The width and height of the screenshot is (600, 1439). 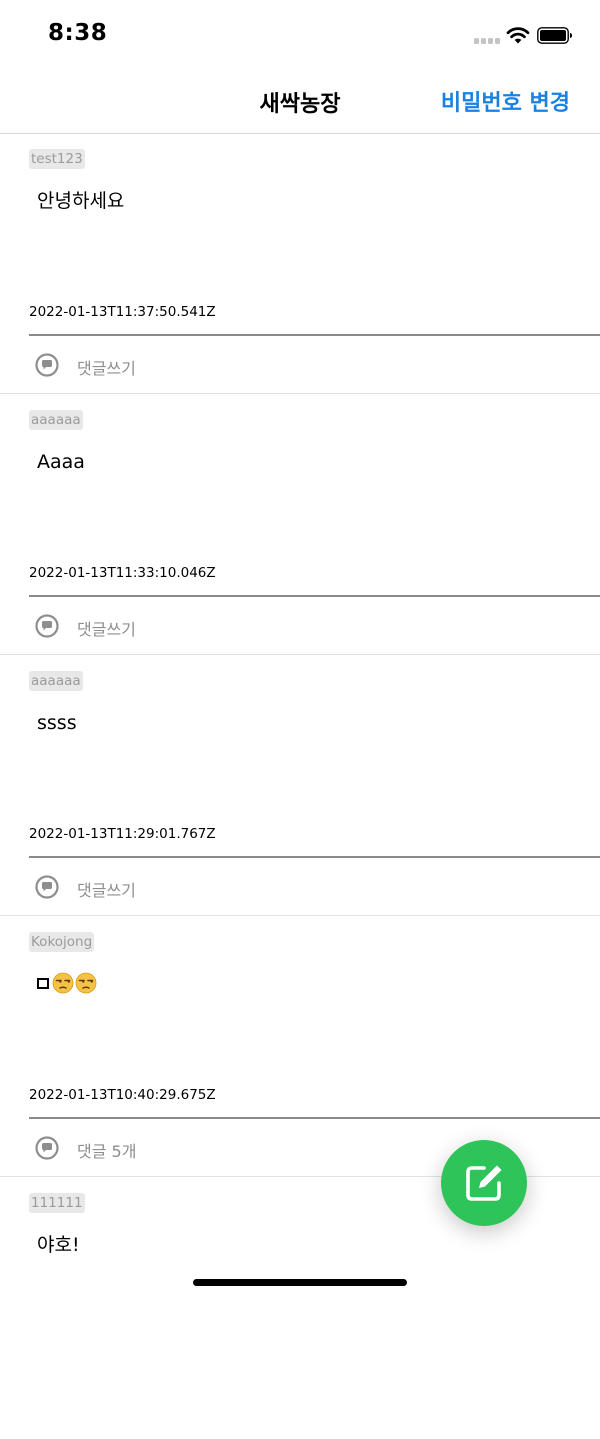 I want to click on compose-post-button, so click(x=484, y=1183).